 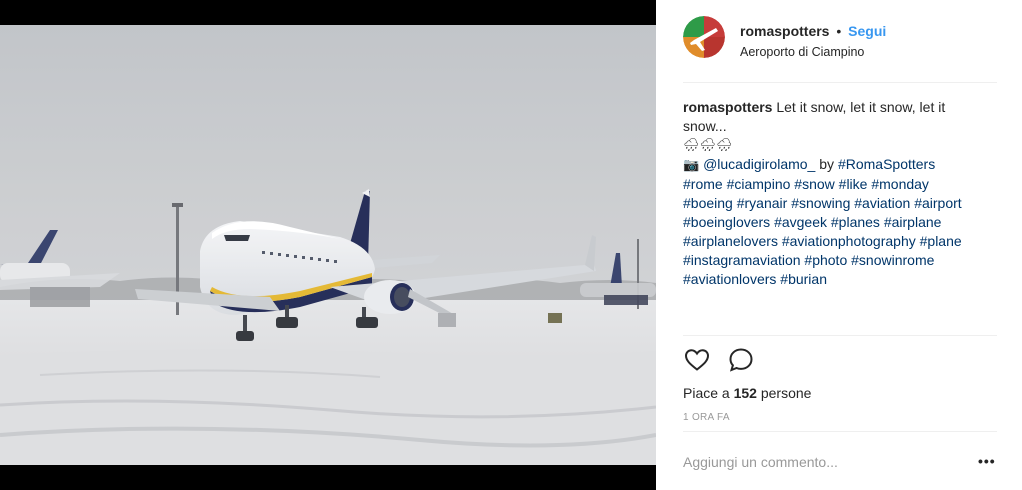 I want to click on caption-username-link: romaspotters, so click(x=727, y=107).